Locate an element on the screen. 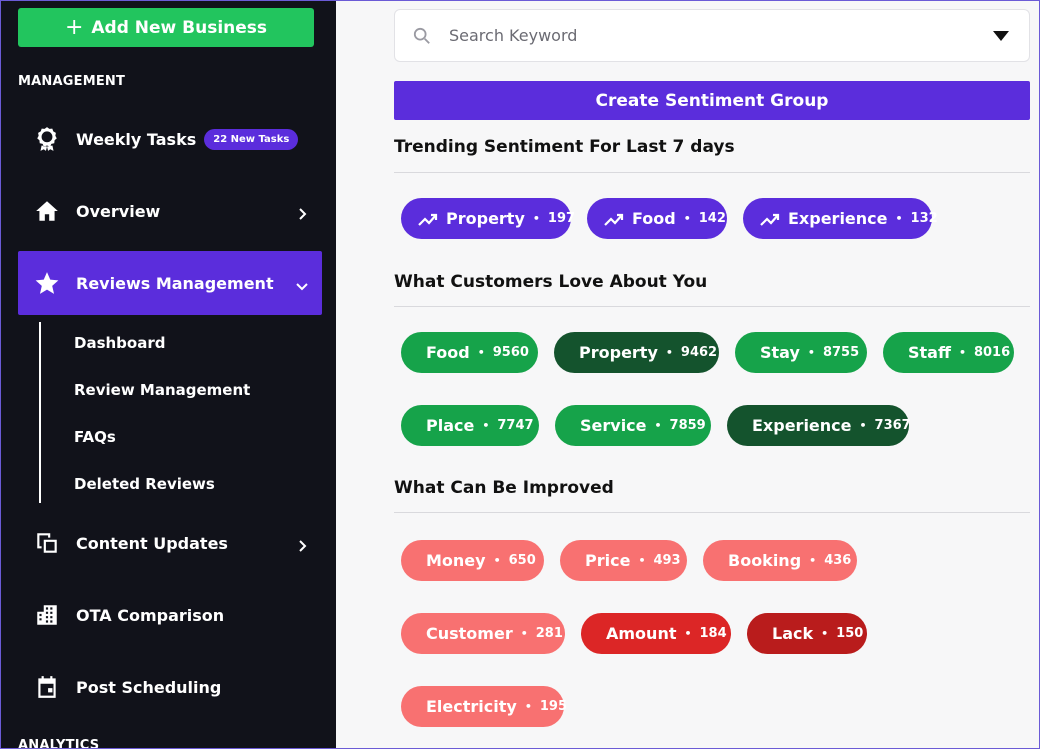 The height and width of the screenshot is (749, 1040). love-pill-staff: Staff • 8016 is located at coordinates (948, 352).